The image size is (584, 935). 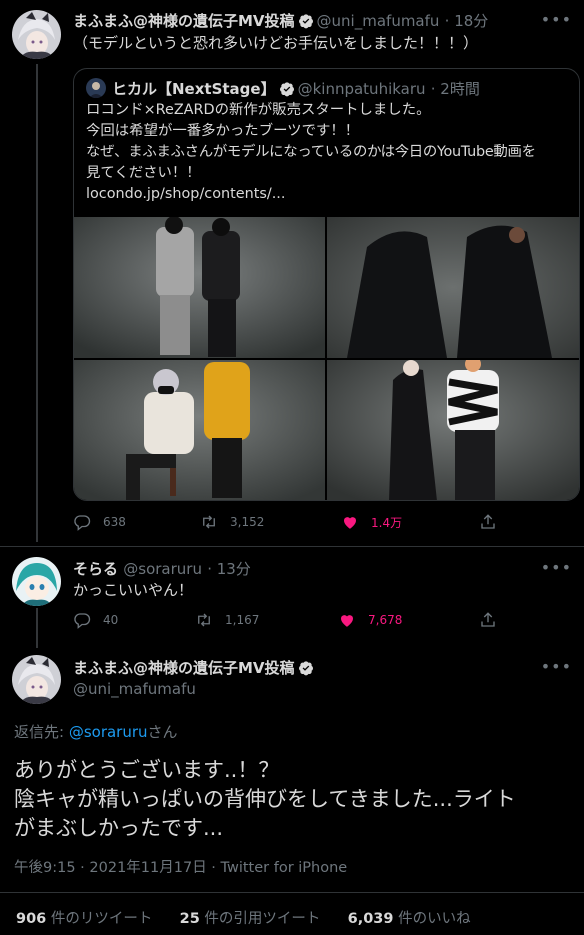 What do you see at coordinates (147, 770) in the screenshot?
I see `main-text-line: ありがとうございます..！？` at bounding box center [147, 770].